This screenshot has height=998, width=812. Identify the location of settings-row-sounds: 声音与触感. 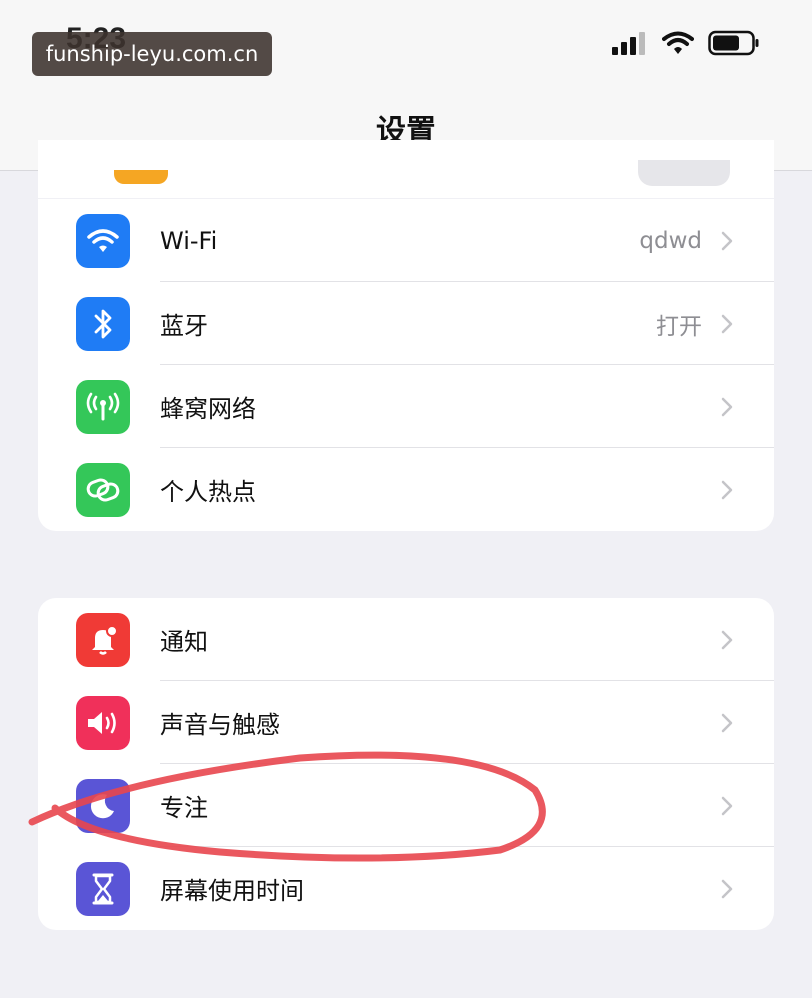
(406, 722).